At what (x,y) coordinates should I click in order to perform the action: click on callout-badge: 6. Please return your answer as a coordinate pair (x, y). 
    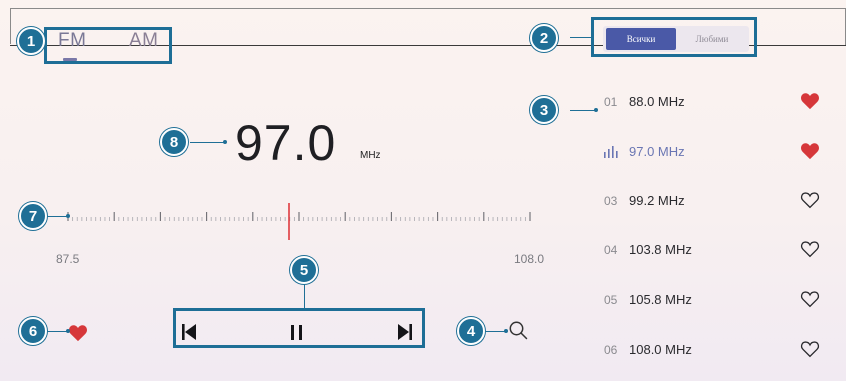
    Looking at the image, I should click on (33, 331).